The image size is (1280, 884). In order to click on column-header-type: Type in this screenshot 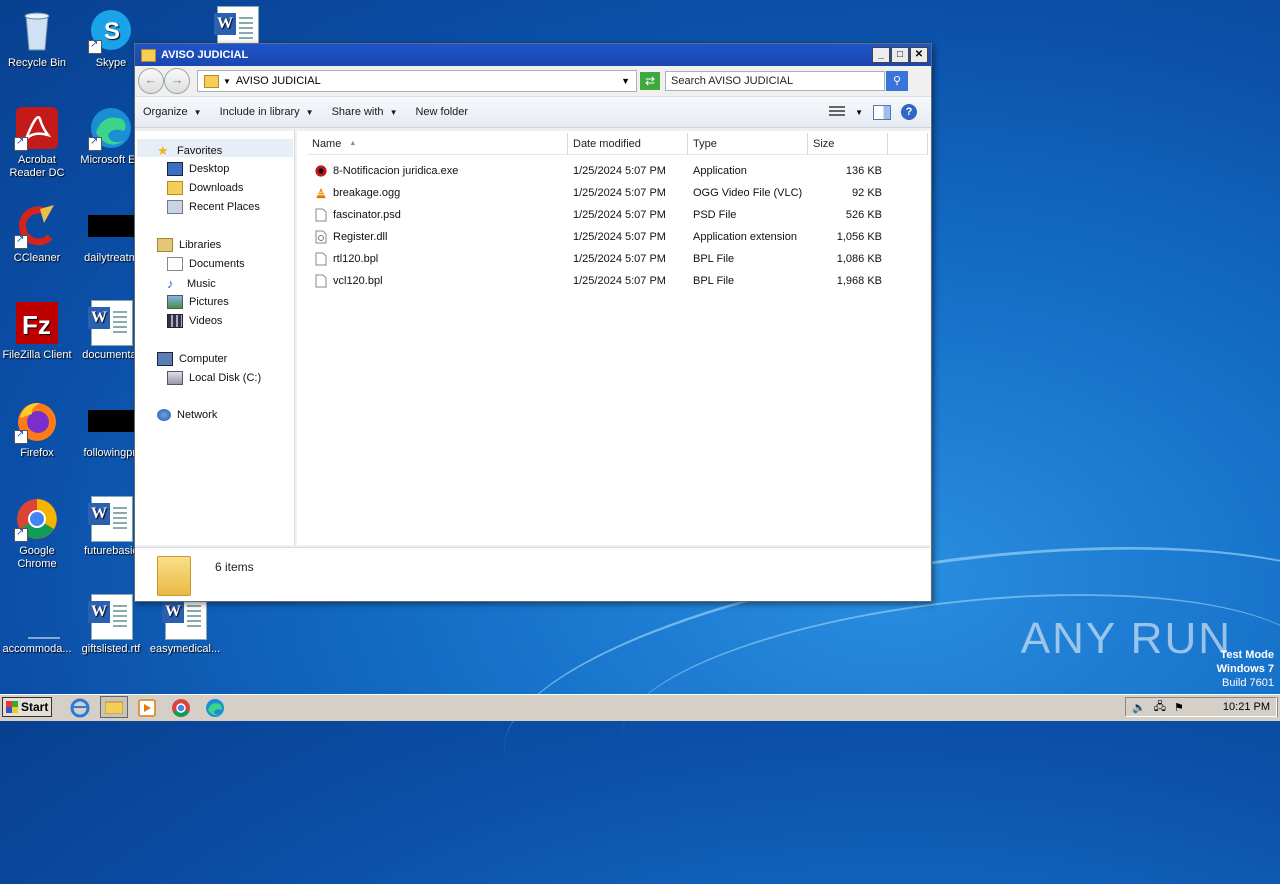, I will do `click(748, 144)`.